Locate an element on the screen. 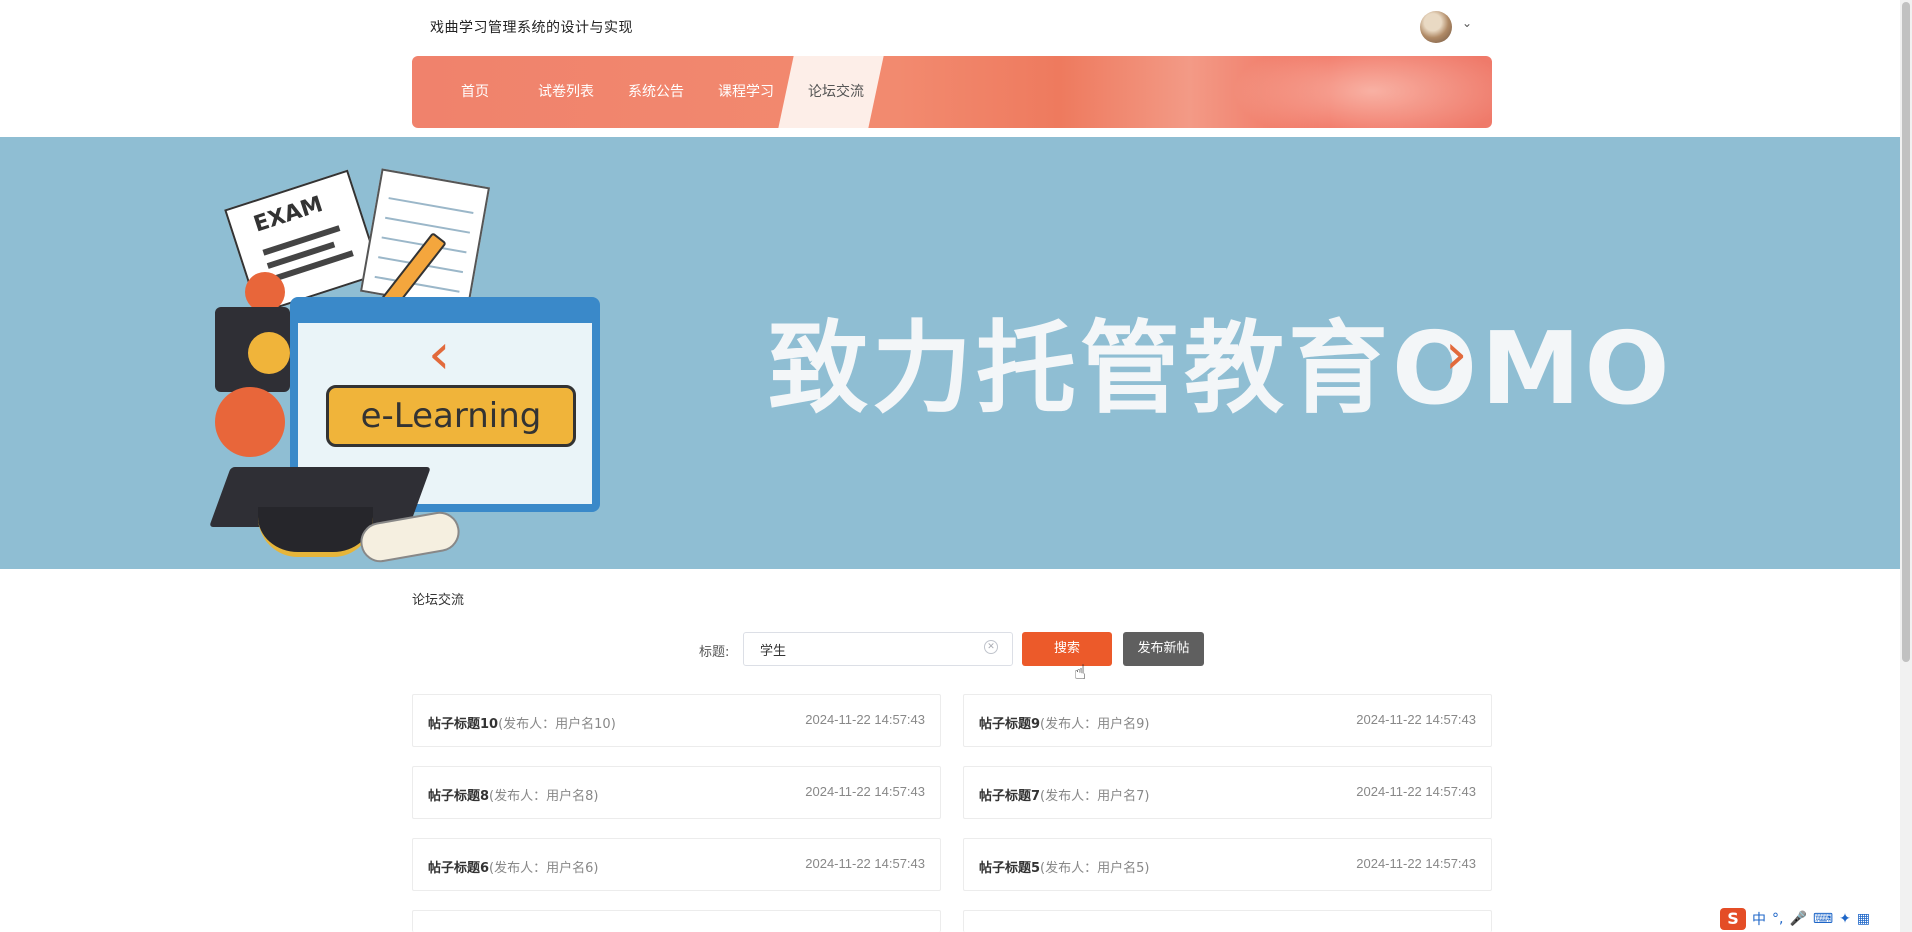 This screenshot has height=932, width=1912. chevron-right-icon: › is located at coordinates (1456, 354).